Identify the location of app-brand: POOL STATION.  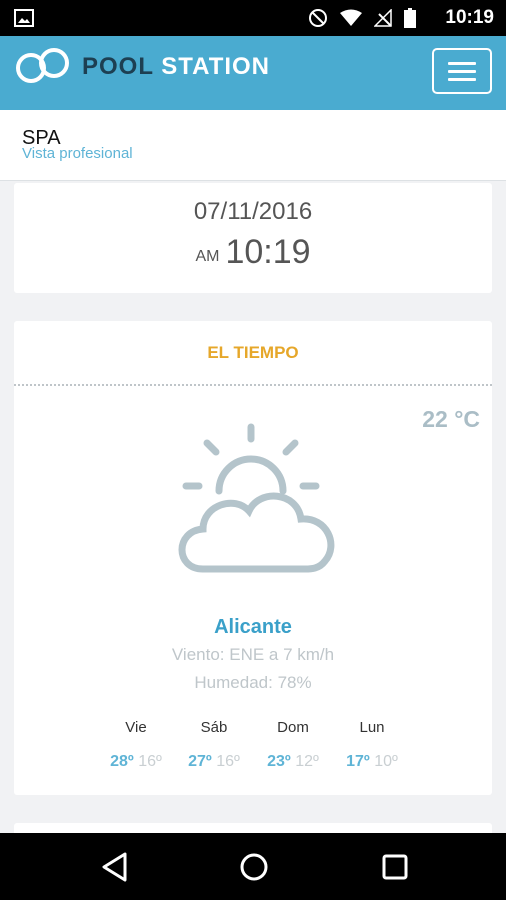
(176, 67).